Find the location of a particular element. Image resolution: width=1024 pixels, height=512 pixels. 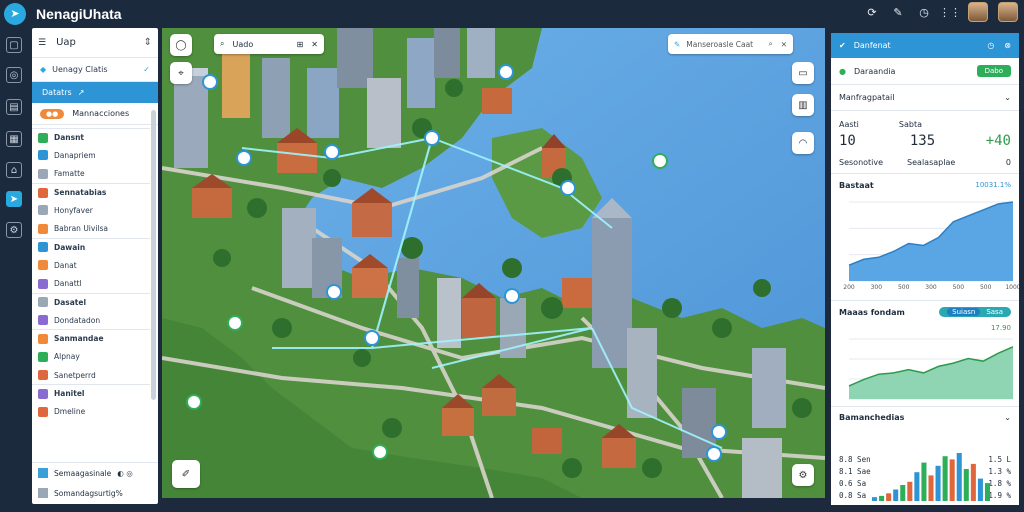

group-label: Sanmandae is located at coordinates (79, 339).